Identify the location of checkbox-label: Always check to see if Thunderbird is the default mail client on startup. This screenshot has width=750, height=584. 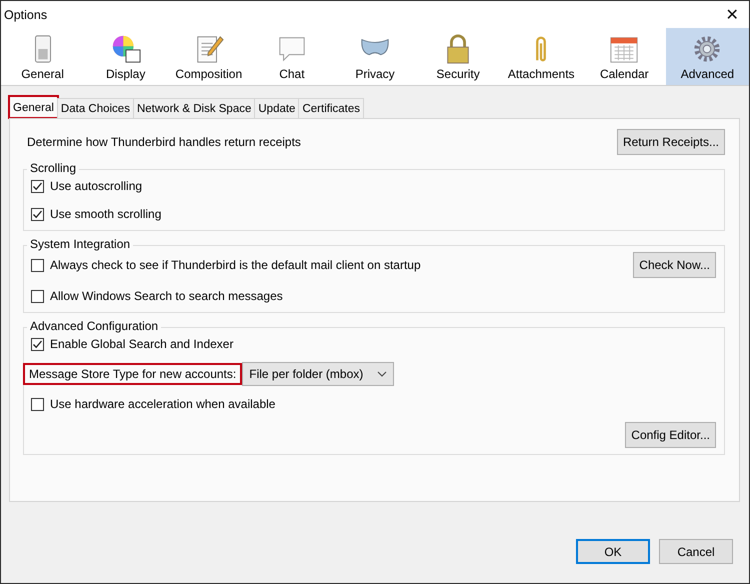
(235, 265).